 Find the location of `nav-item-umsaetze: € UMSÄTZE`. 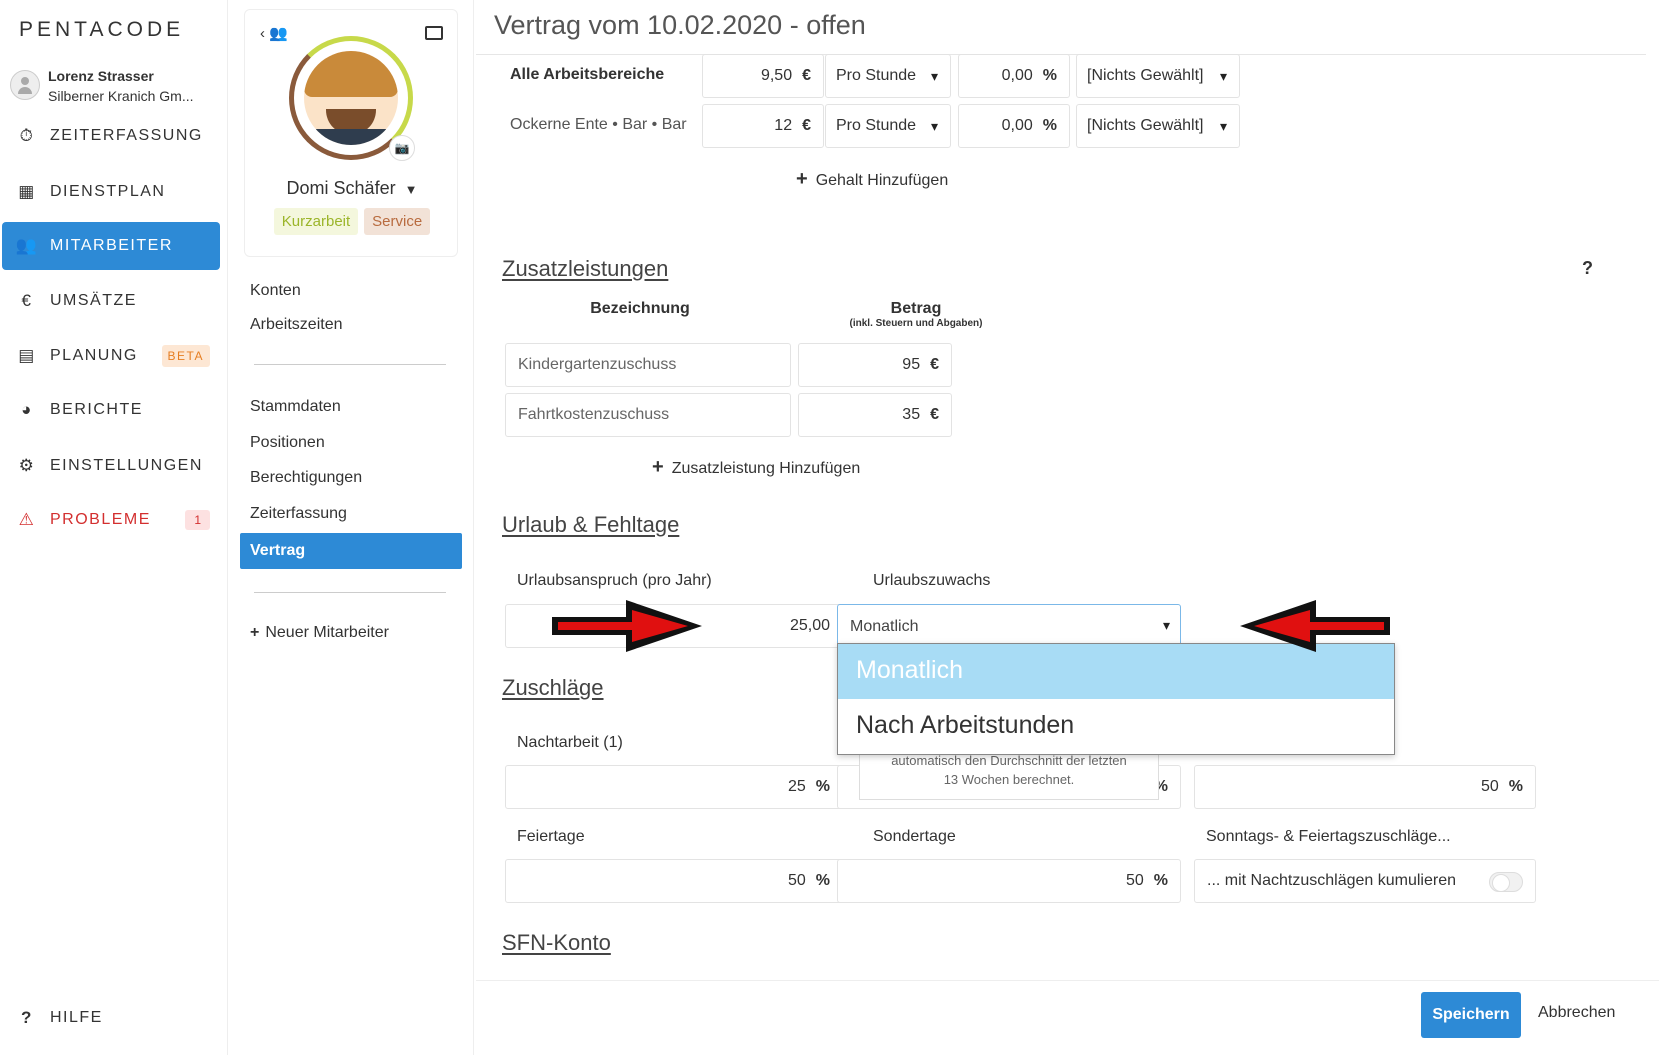

nav-item-umsaetze: € UMSÄTZE is located at coordinates (111, 301).